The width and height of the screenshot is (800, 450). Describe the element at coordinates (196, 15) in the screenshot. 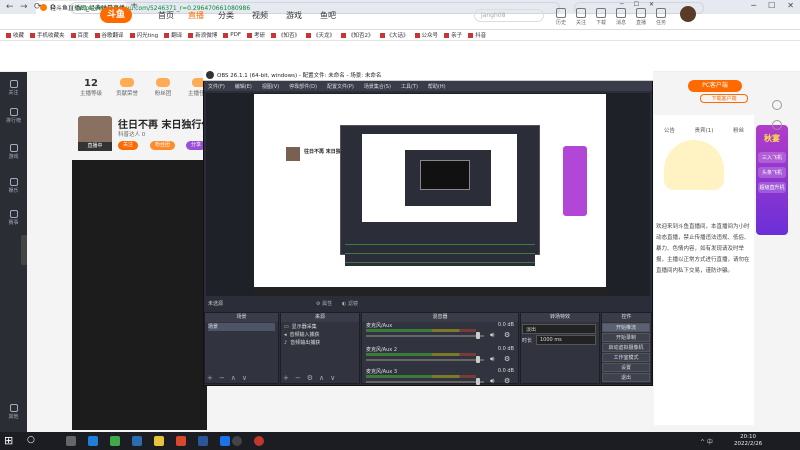

I see `nav-live: 直播` at that location.